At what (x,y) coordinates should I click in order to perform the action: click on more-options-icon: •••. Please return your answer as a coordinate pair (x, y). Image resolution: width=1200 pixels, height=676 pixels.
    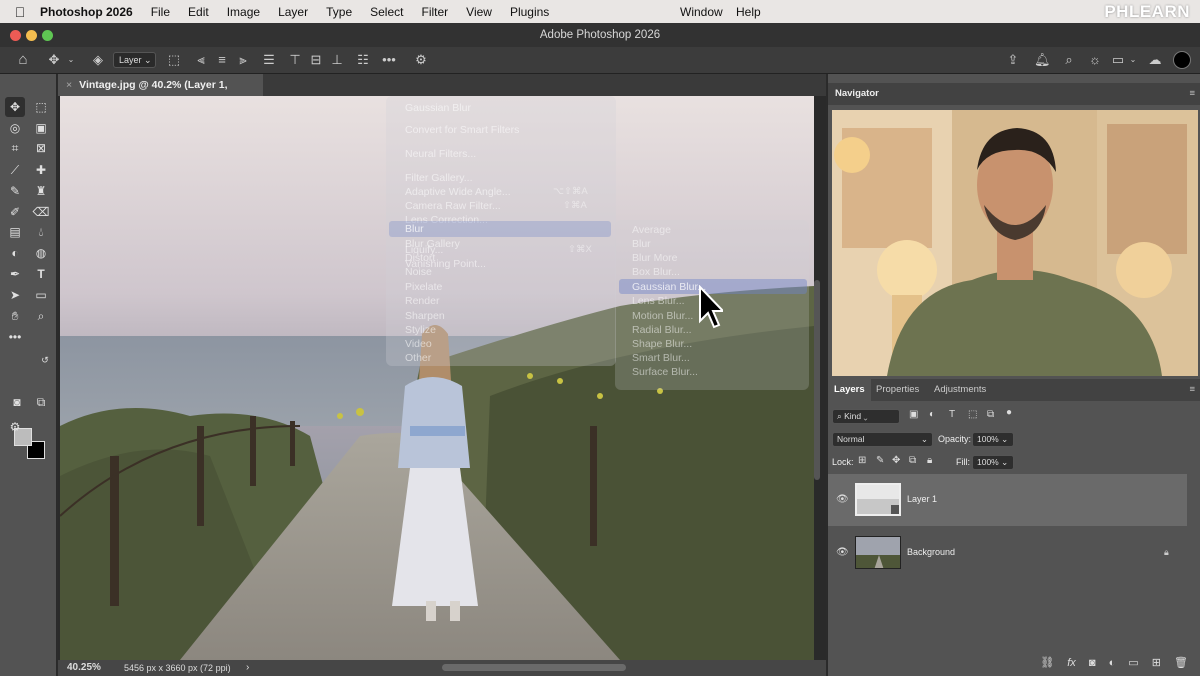
    Looking at the image, I should click on (389, 60).